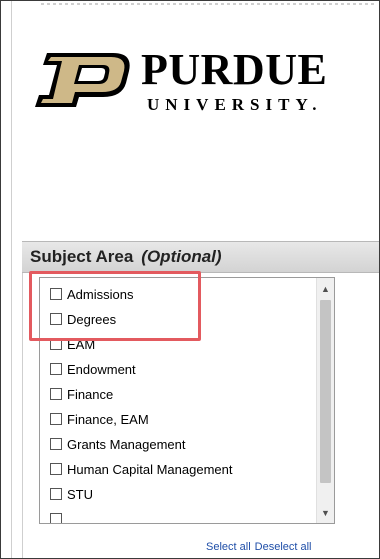 This screenshot has width=380, height=559. What do you see at coordinates (325, 391) in the screenshot?
I see `scrollbar-thumb` at bounding box center [325, 391].